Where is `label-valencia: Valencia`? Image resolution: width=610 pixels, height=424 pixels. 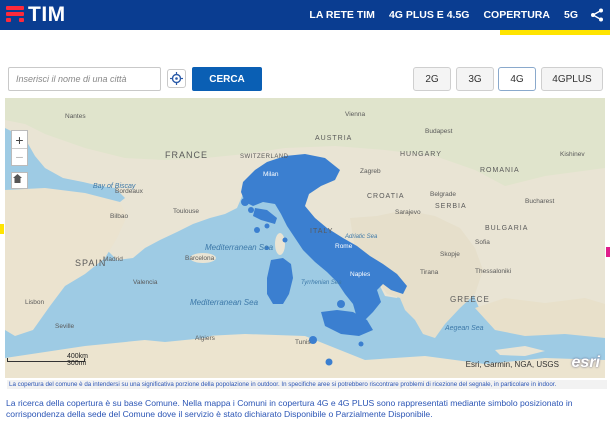 label-valencia: Valencia is located at coordinates (145, 282).